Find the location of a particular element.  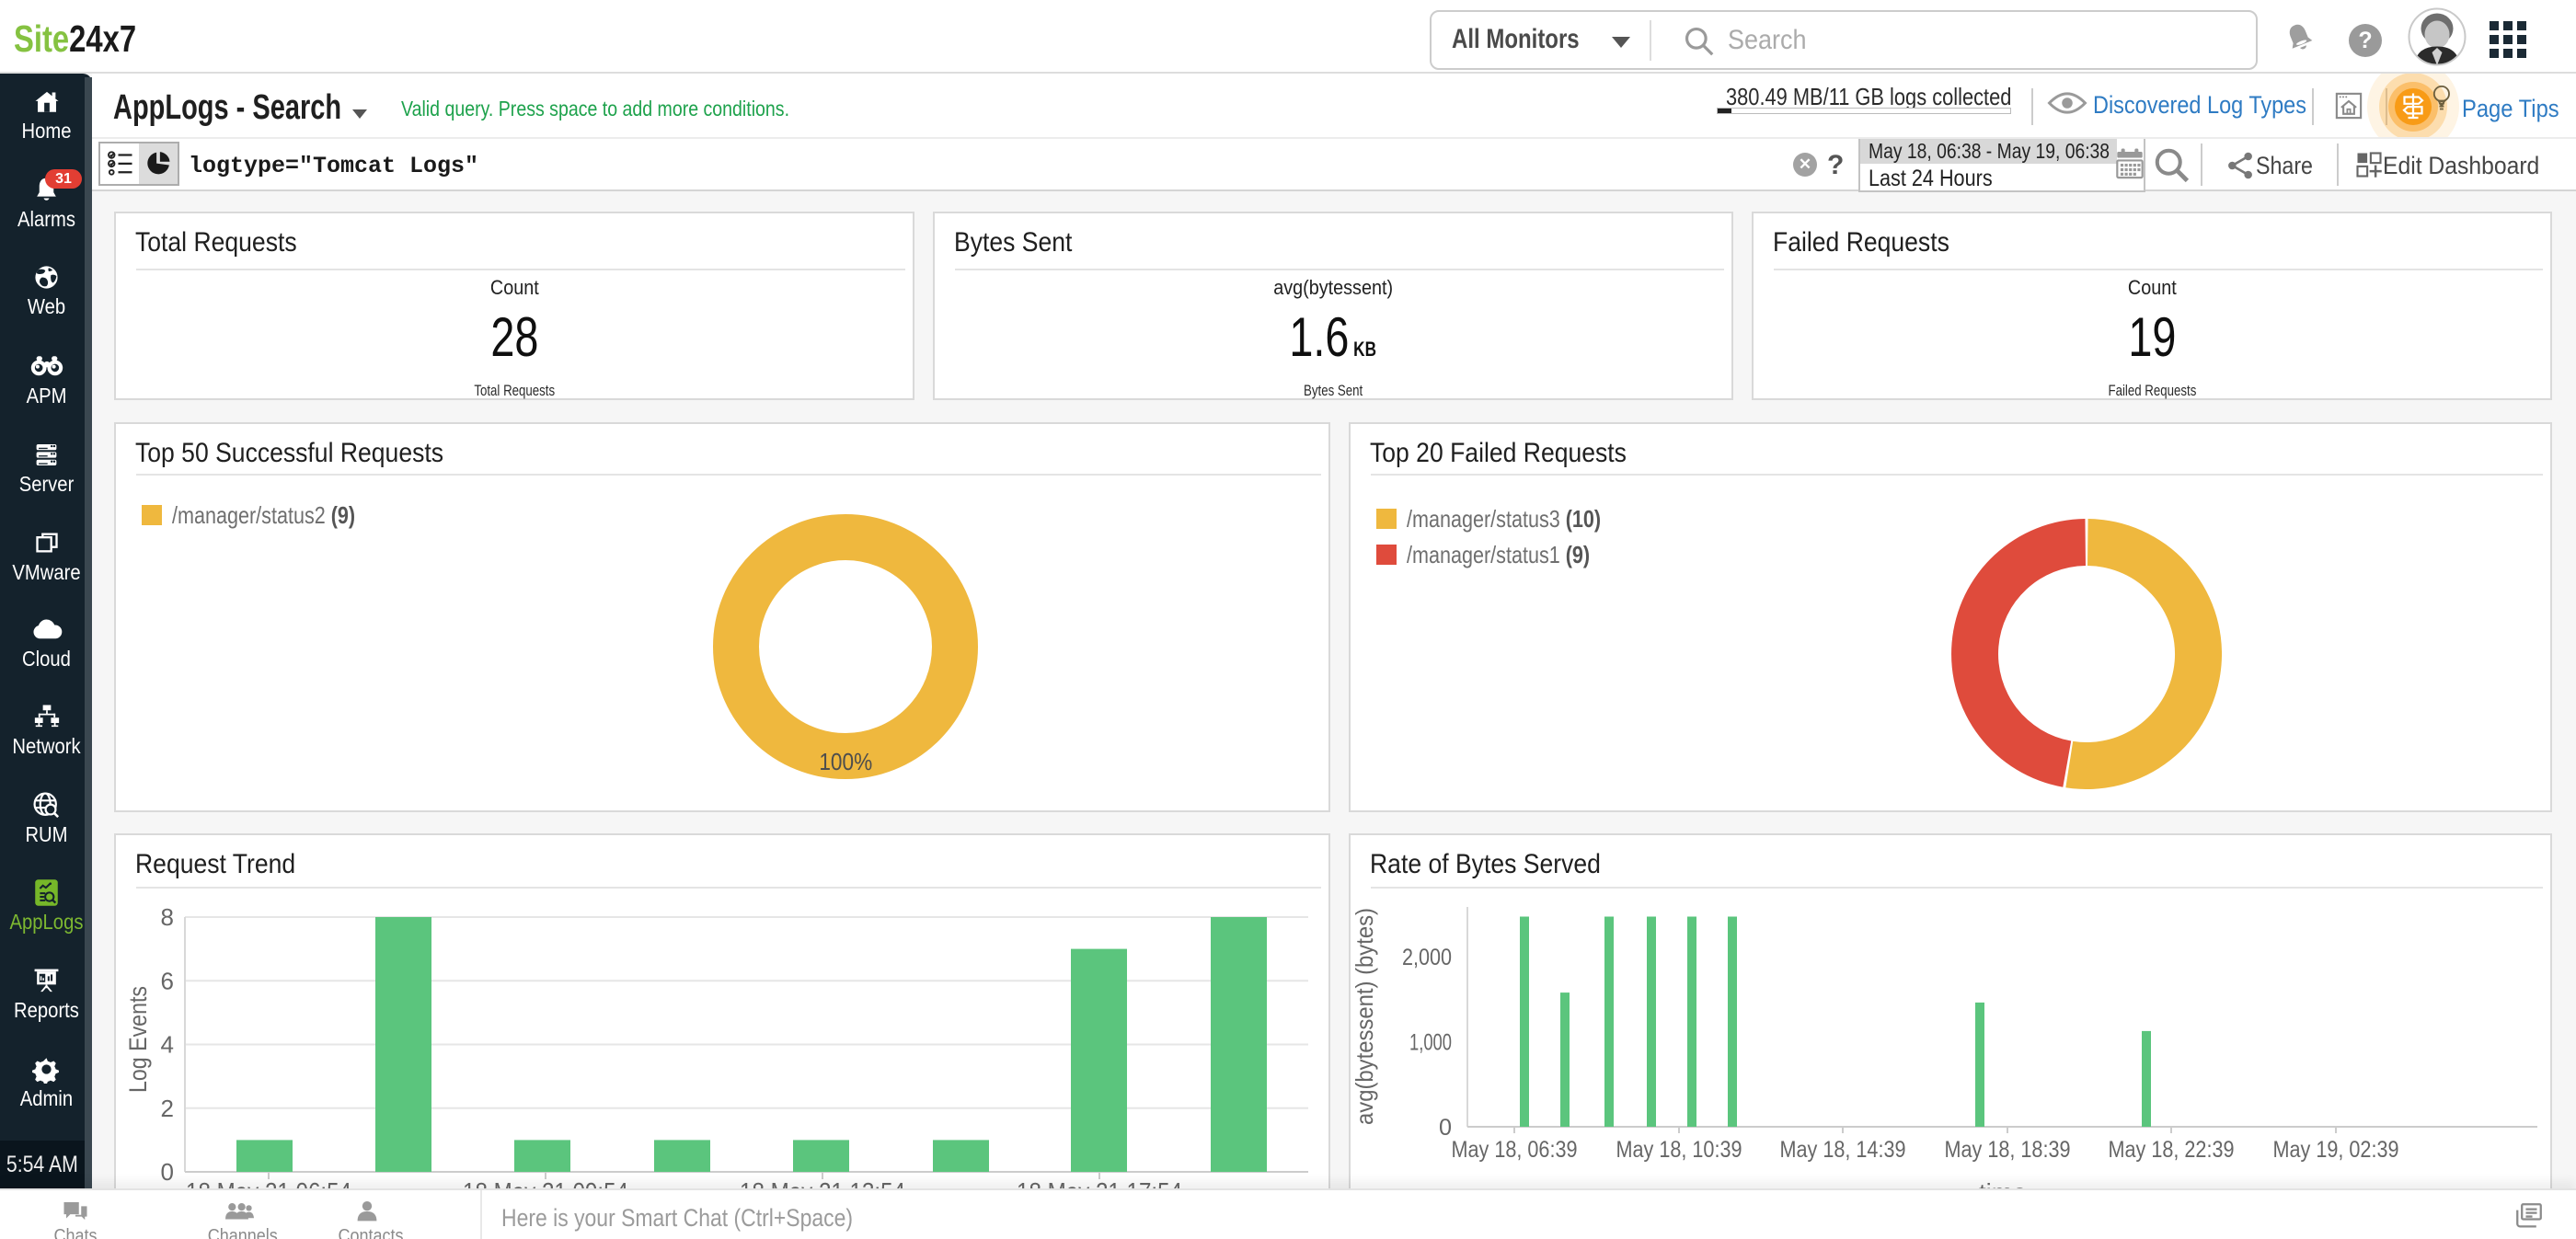

svg-text: May 18, 18:39 is located at coordinates (2008, 1150).